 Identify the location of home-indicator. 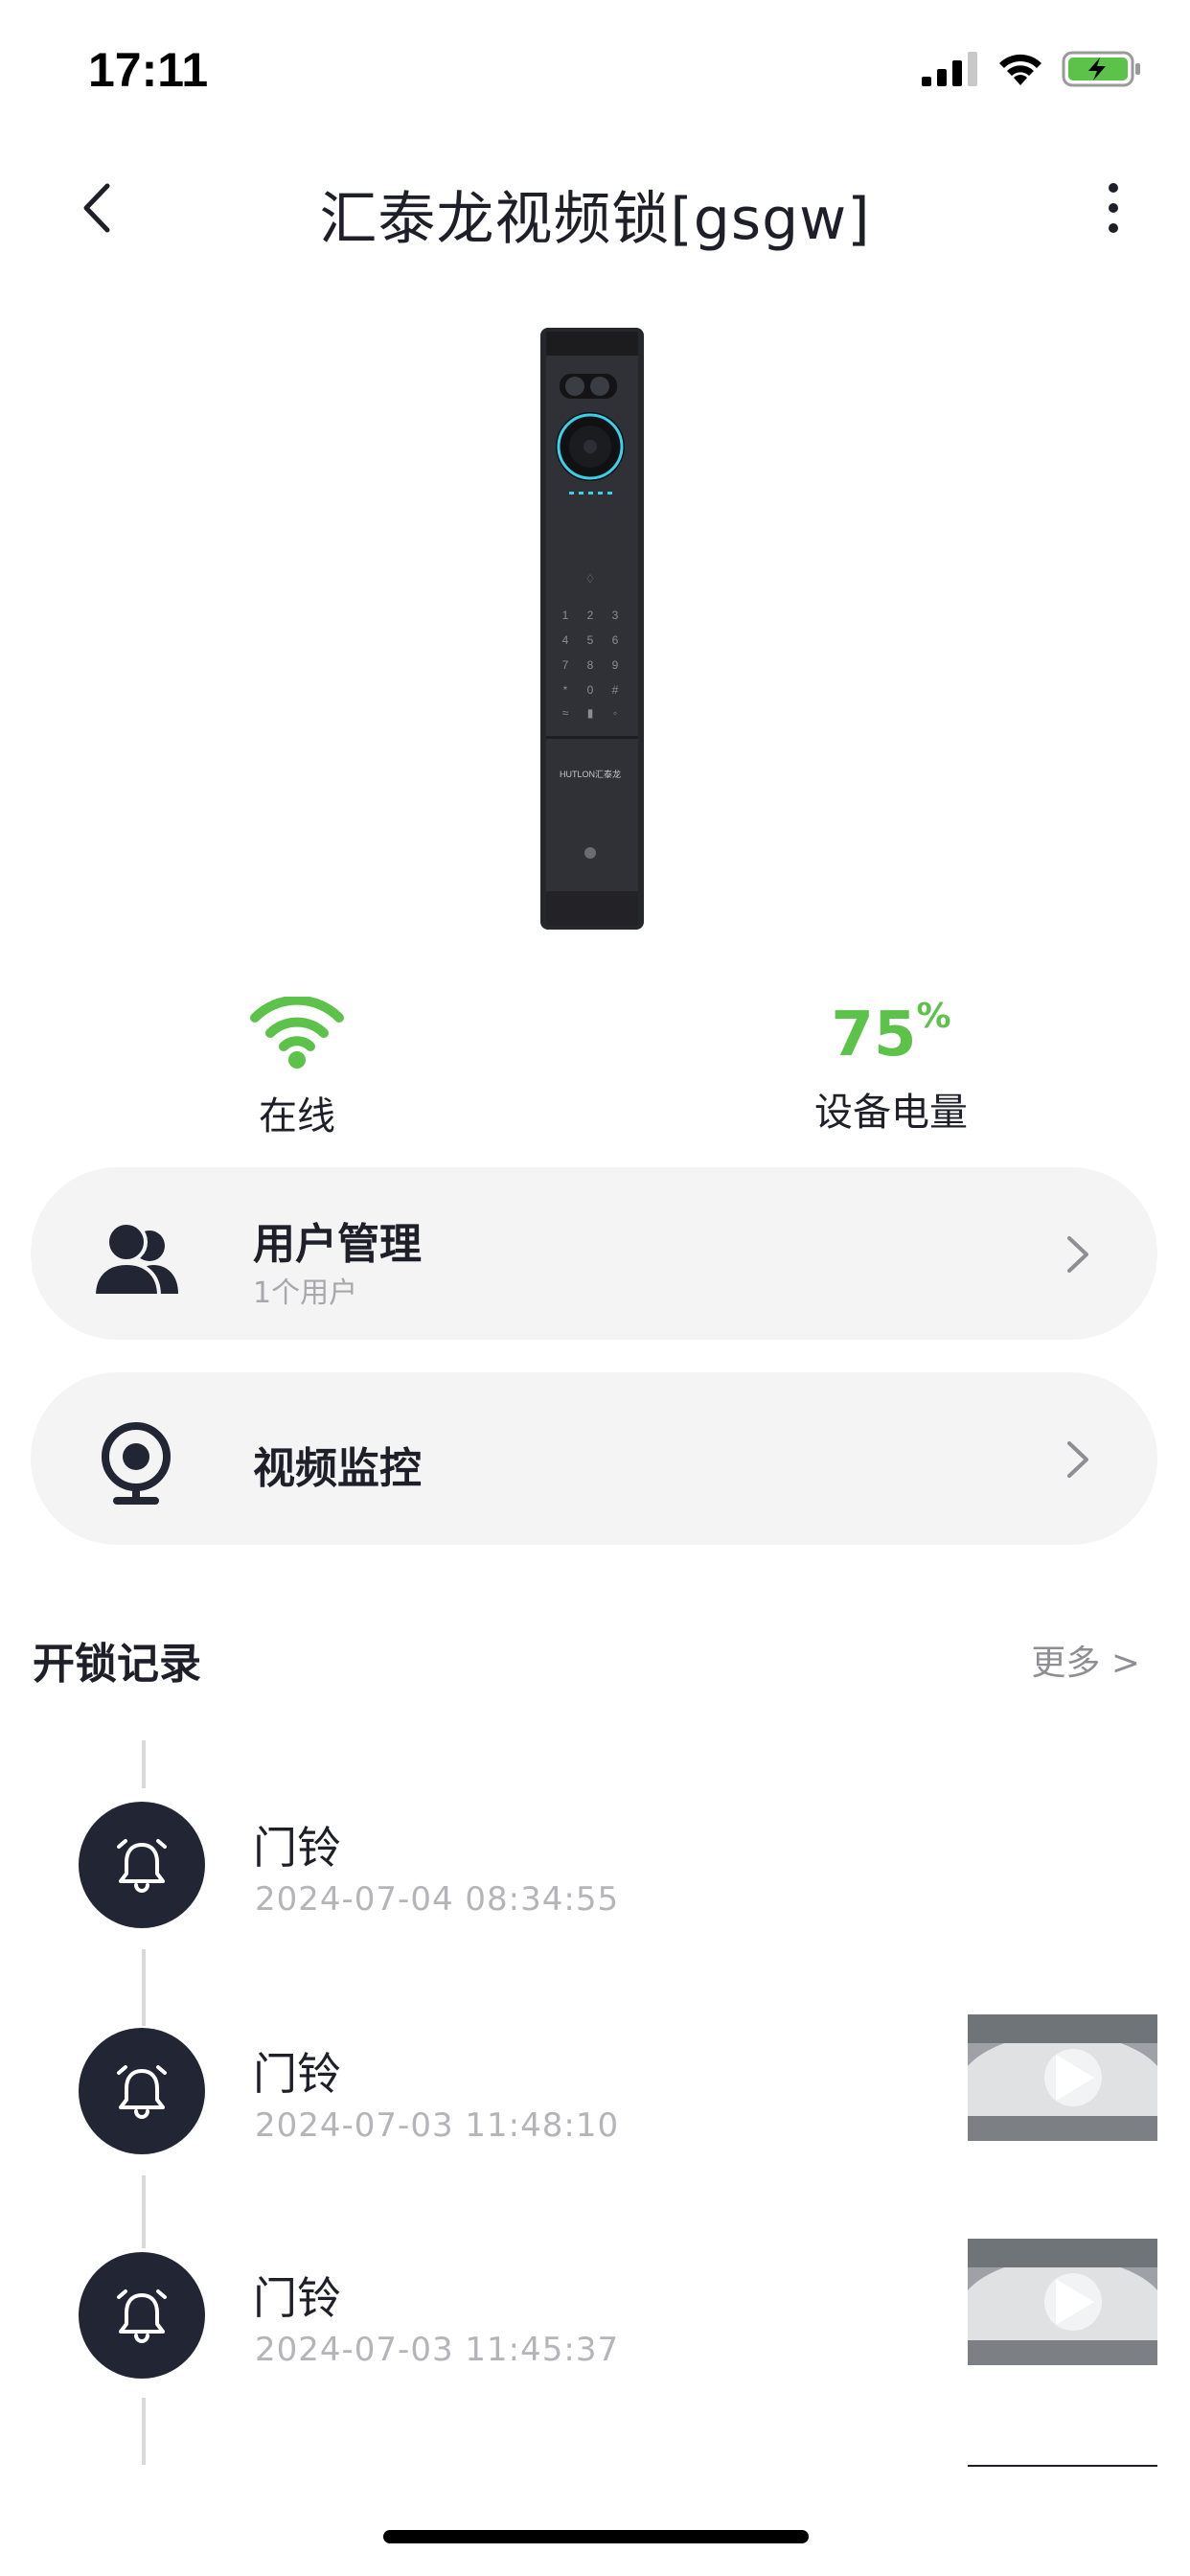
(596, 2536).